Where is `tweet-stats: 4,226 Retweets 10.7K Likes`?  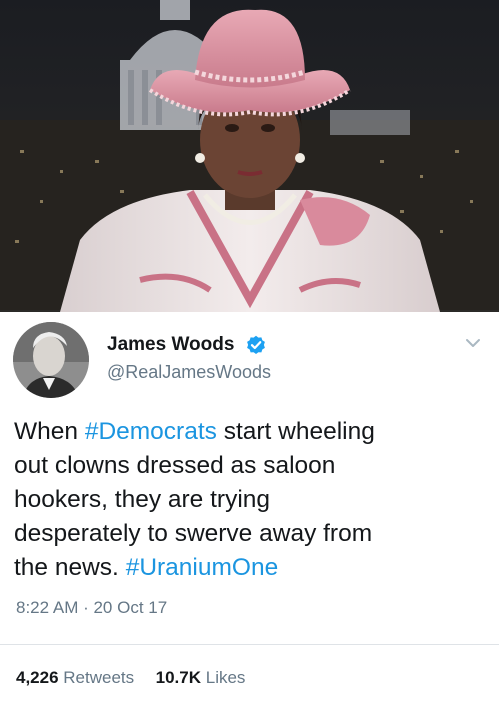 tweet-stats: 4,226 Retweets 10.7K Likes is located at coordinates (130, 678).